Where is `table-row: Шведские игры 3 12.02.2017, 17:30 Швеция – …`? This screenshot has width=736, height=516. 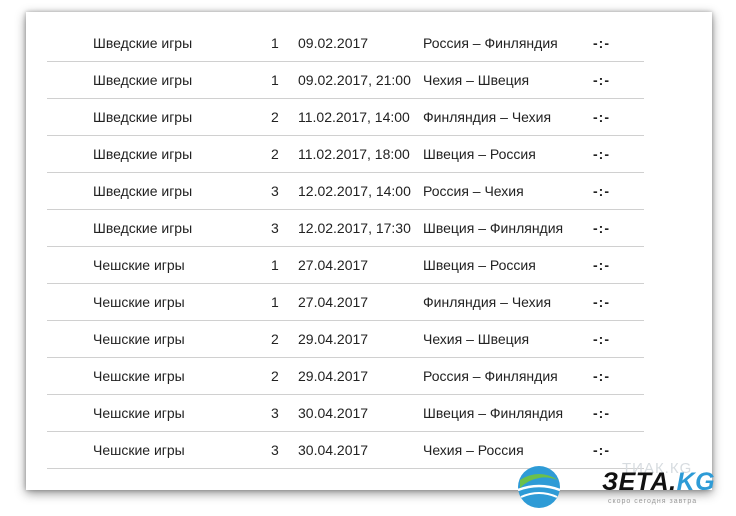
table-row: Шведские игры 3 12.02.2017, 17:30 Швеция – … is located at coordinates (345, 228).